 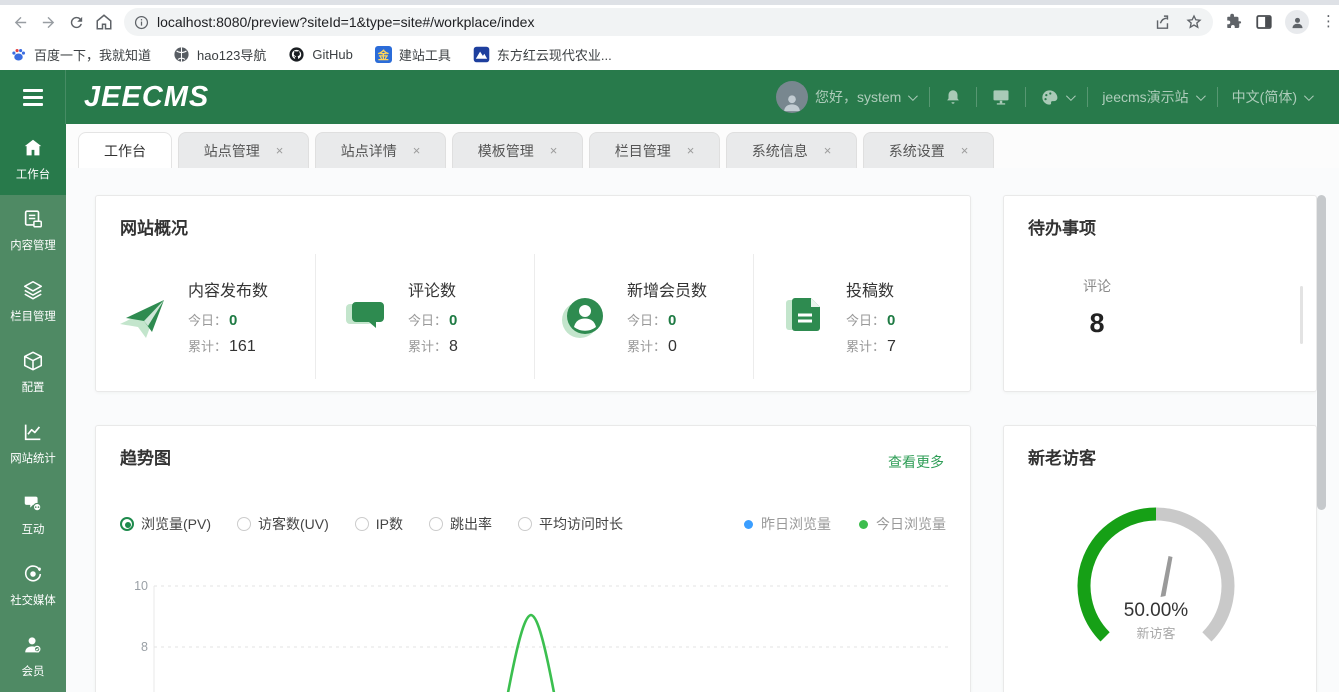 I want to click on trend-line-chart: 10 8, so click(x=541, y=635).